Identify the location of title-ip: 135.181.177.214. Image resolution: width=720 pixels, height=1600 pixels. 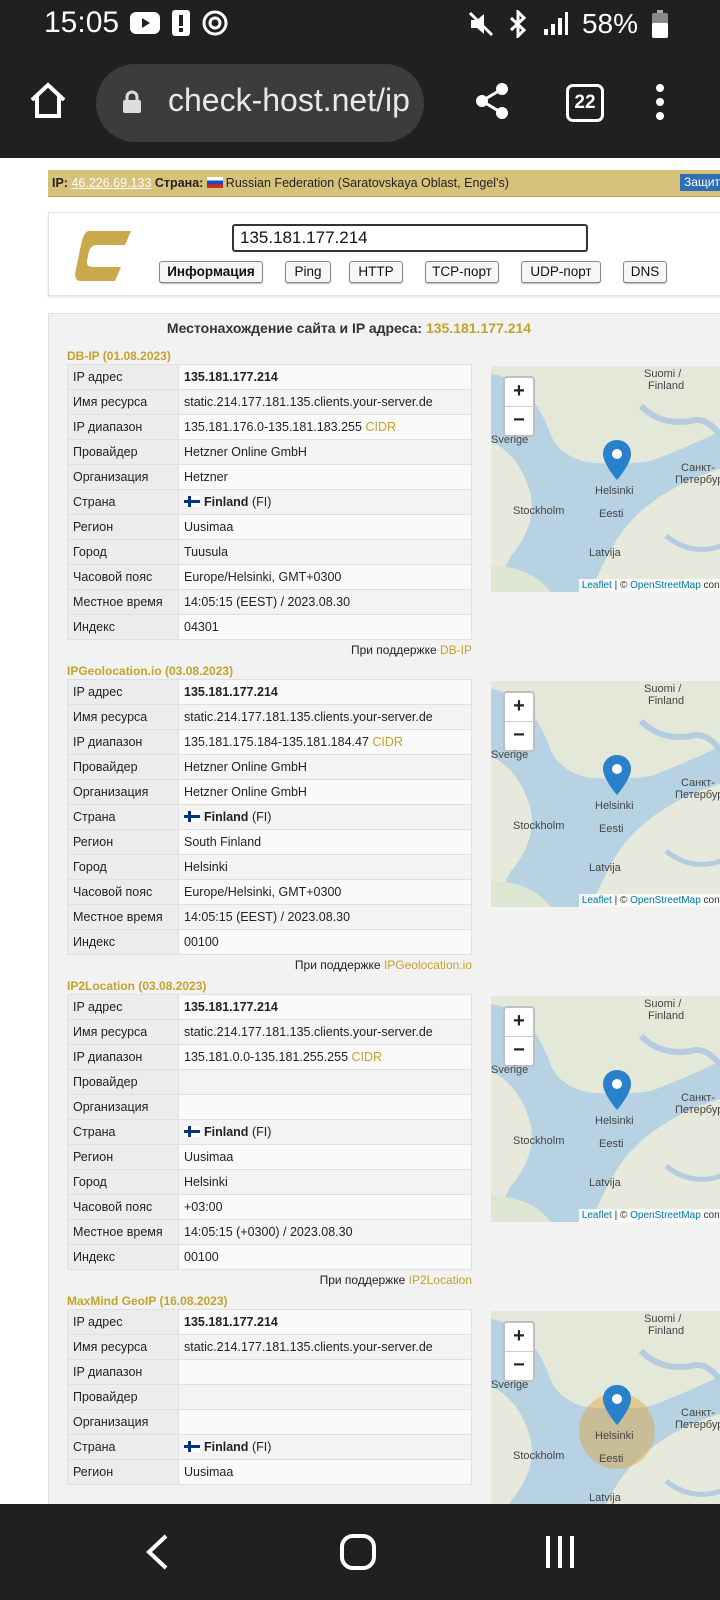
(478, 328).